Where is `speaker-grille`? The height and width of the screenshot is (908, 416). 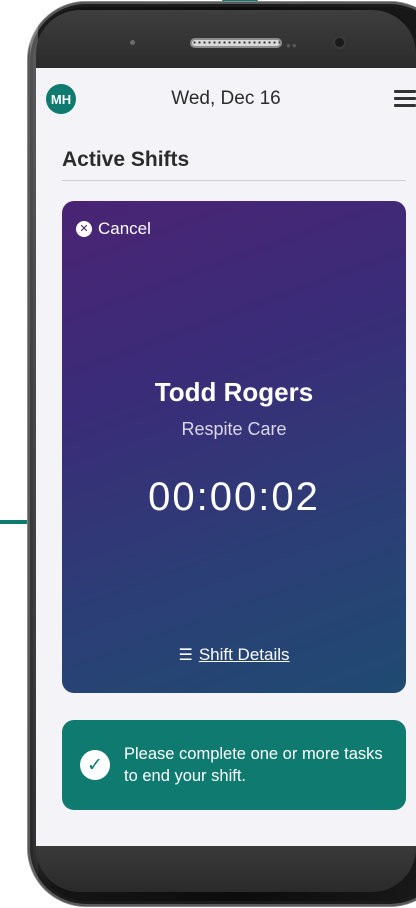
speaker-grille is located at coordinates (236, 43).